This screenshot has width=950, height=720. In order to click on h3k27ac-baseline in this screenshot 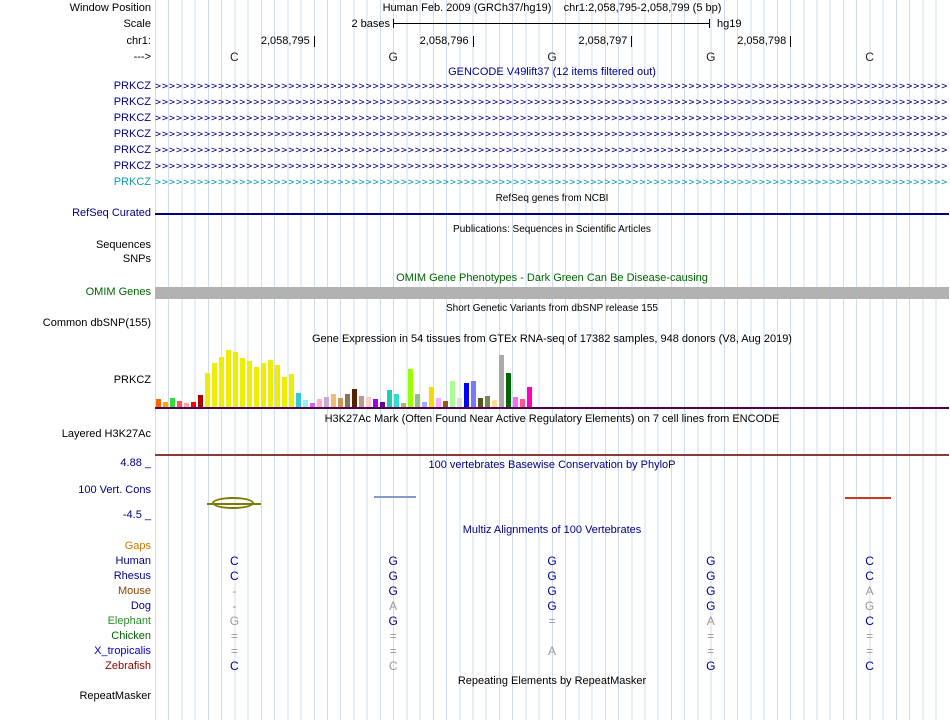, I will do `click(552, 455)`.